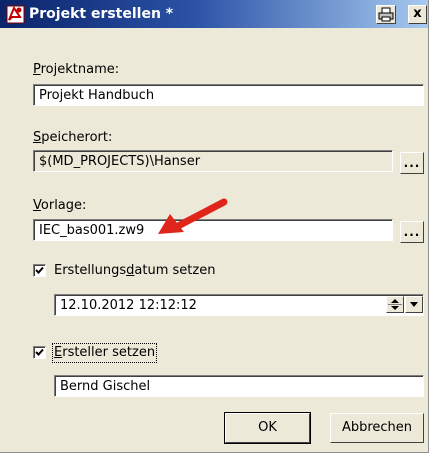  I want to click on date-spinner, so click(395, 304).